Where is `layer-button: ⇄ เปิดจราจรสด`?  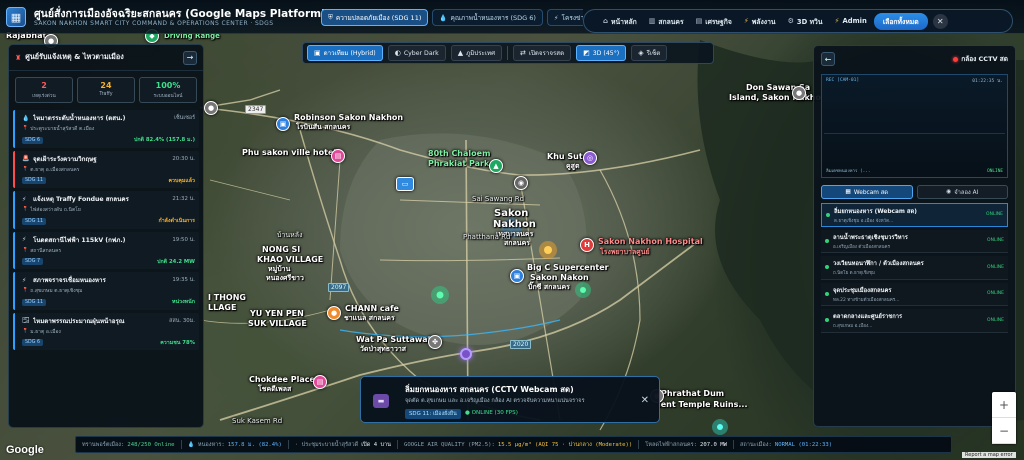 layer-button: ⇄ เปิดจราจรสด is located at coordinates (542, 53).